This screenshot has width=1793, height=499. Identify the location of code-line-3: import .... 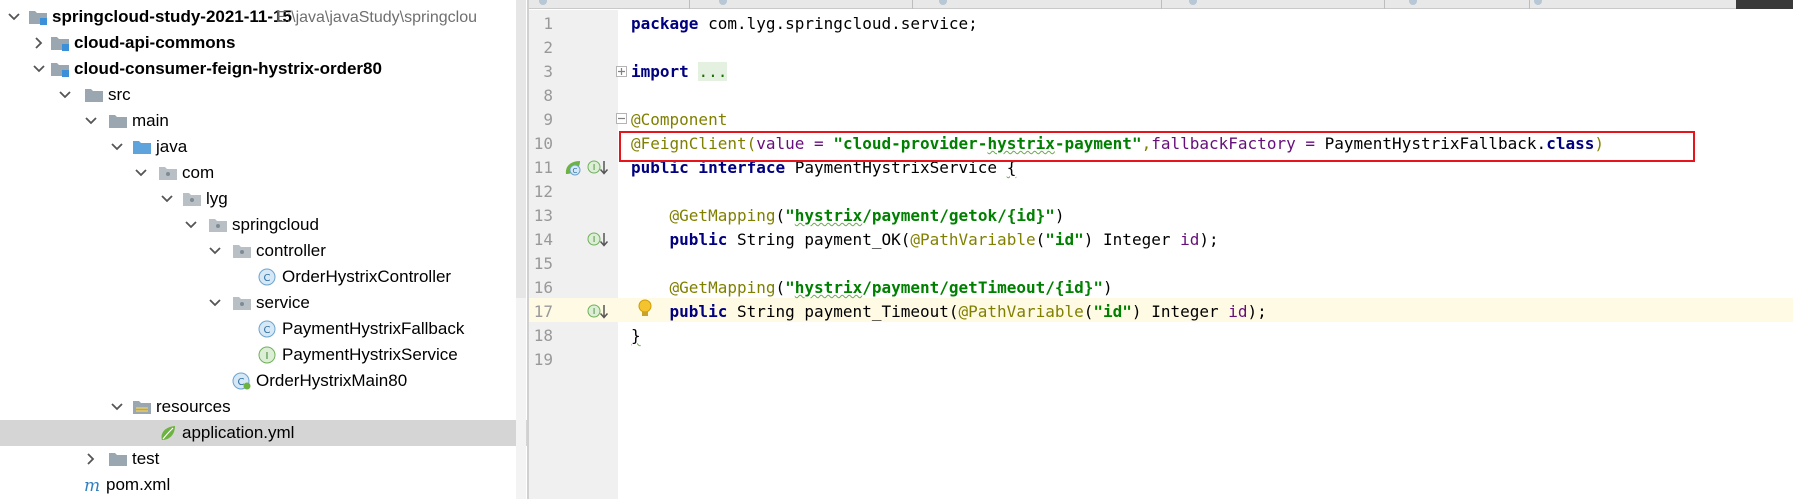
(679, 72).